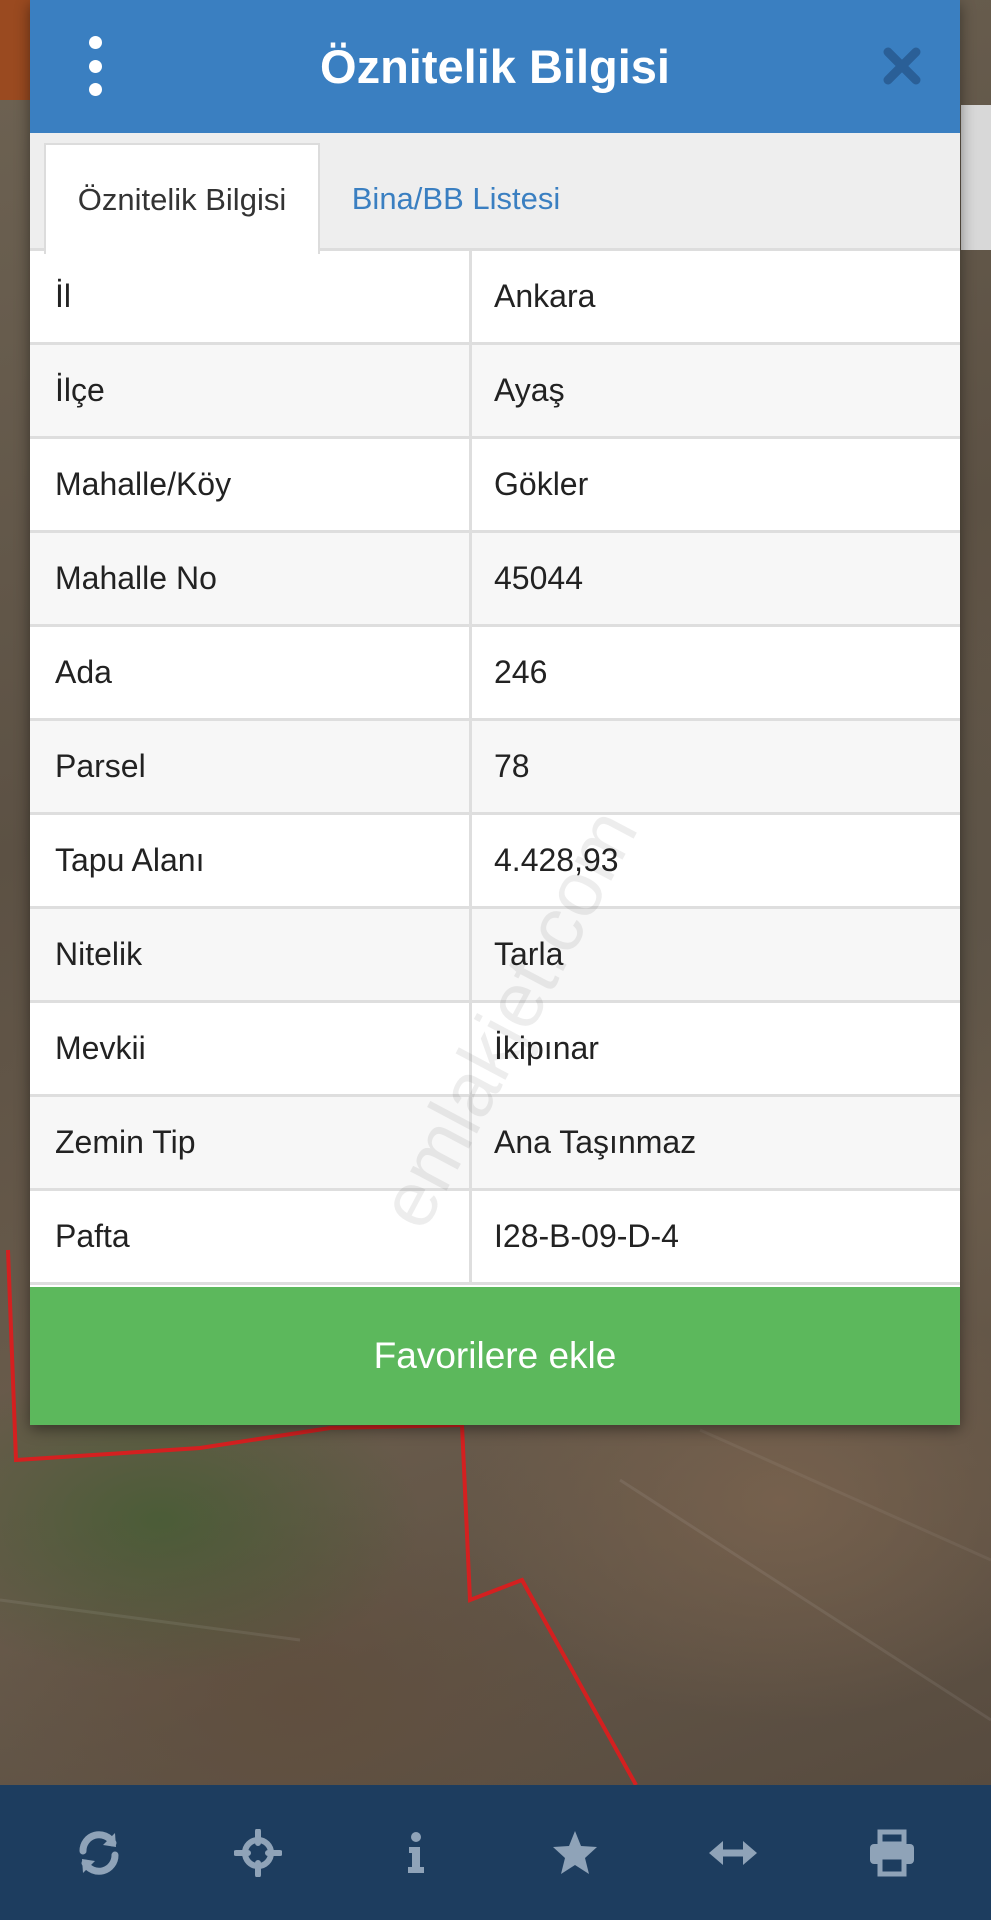 This screenshot has height=1920, width=991. Describe the element at coordinates (495, 1356) in the screenshot. I see `add-to-favorites-button: Favorilere ekle` at that location.